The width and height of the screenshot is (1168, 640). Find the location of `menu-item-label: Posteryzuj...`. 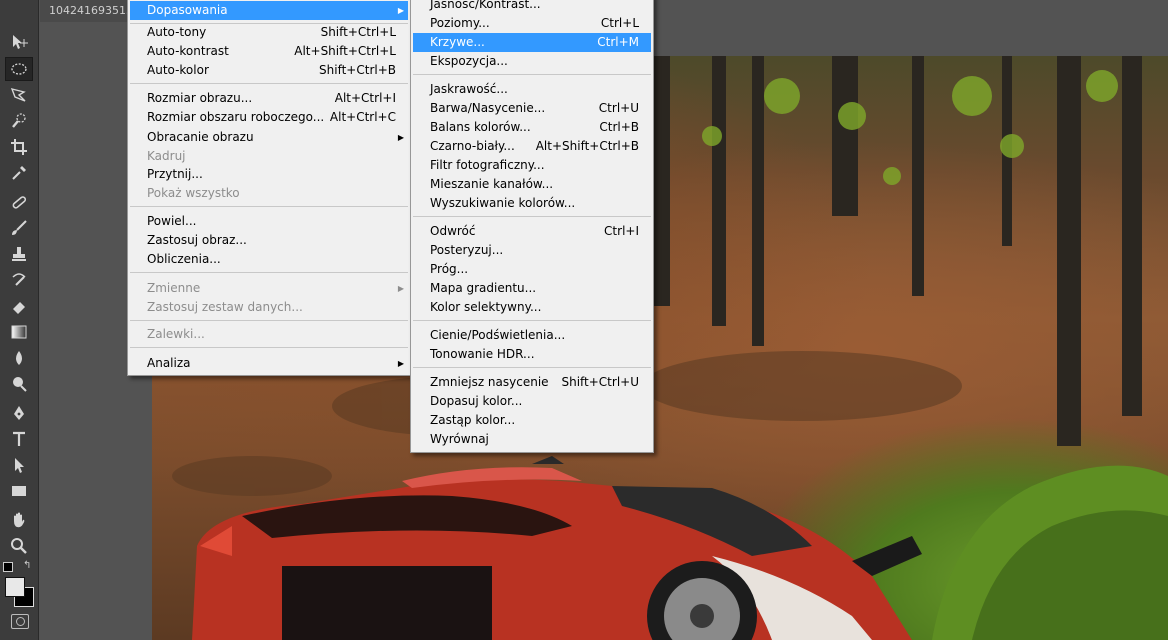

menu-item-label: Posteryzuj... is located at coordinates (467, 250).